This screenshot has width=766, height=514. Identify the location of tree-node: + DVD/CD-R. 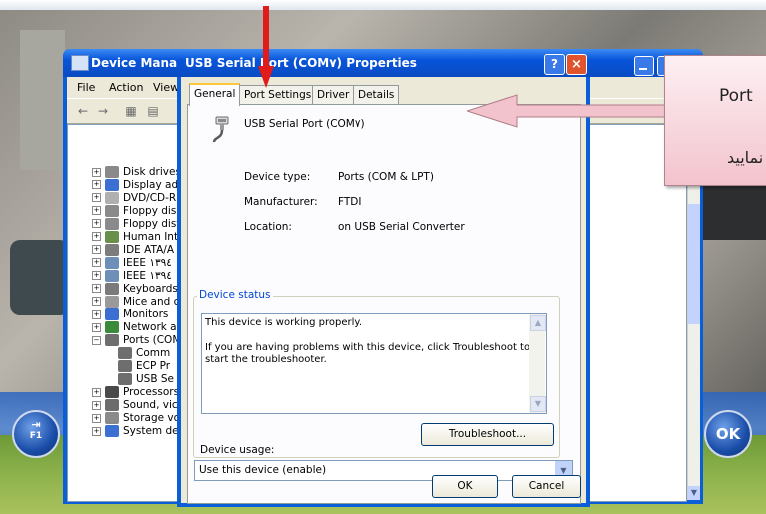
(134, 198).